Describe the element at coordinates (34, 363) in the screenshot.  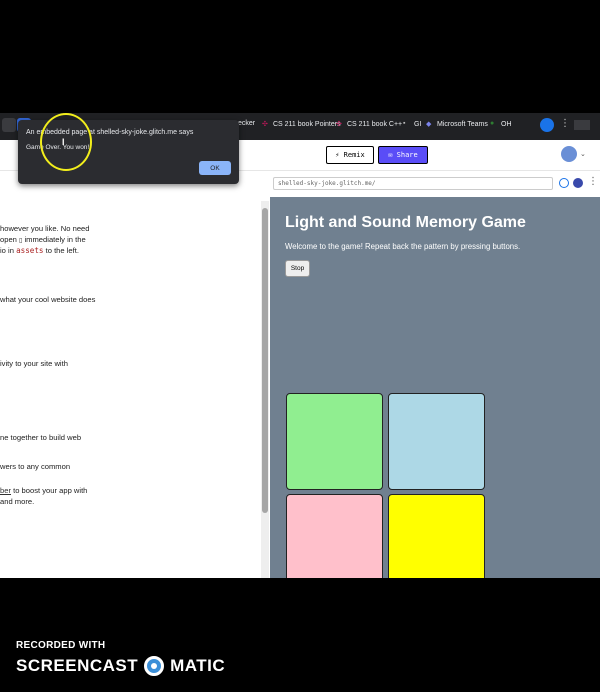
I see `editor-line: ivity to your site with` at that location.